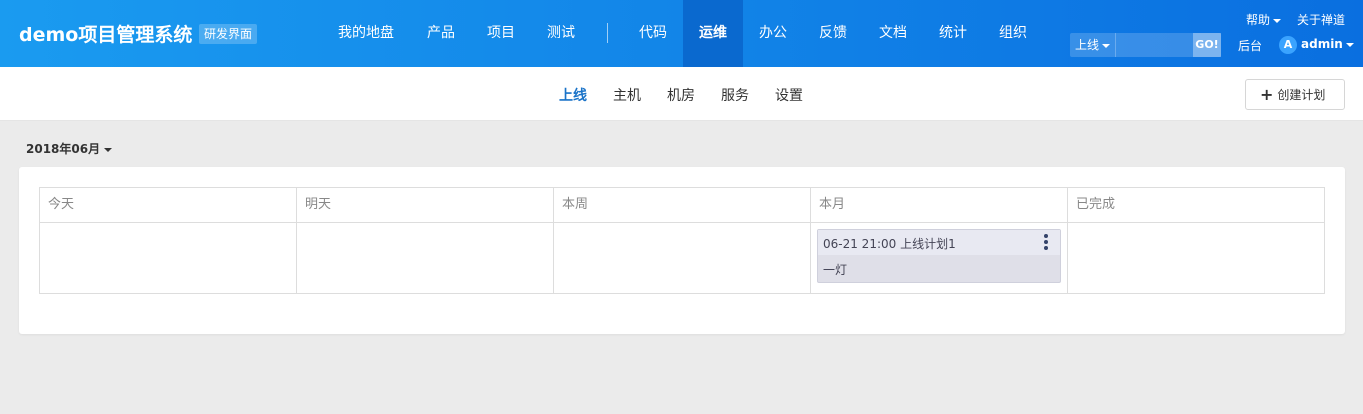 Image resolution: width=1363 pixels, height=414 pixels. Describe the element at coordinates (1250, 45) in the screenshot. I see `backend-link: 后台` at that location.